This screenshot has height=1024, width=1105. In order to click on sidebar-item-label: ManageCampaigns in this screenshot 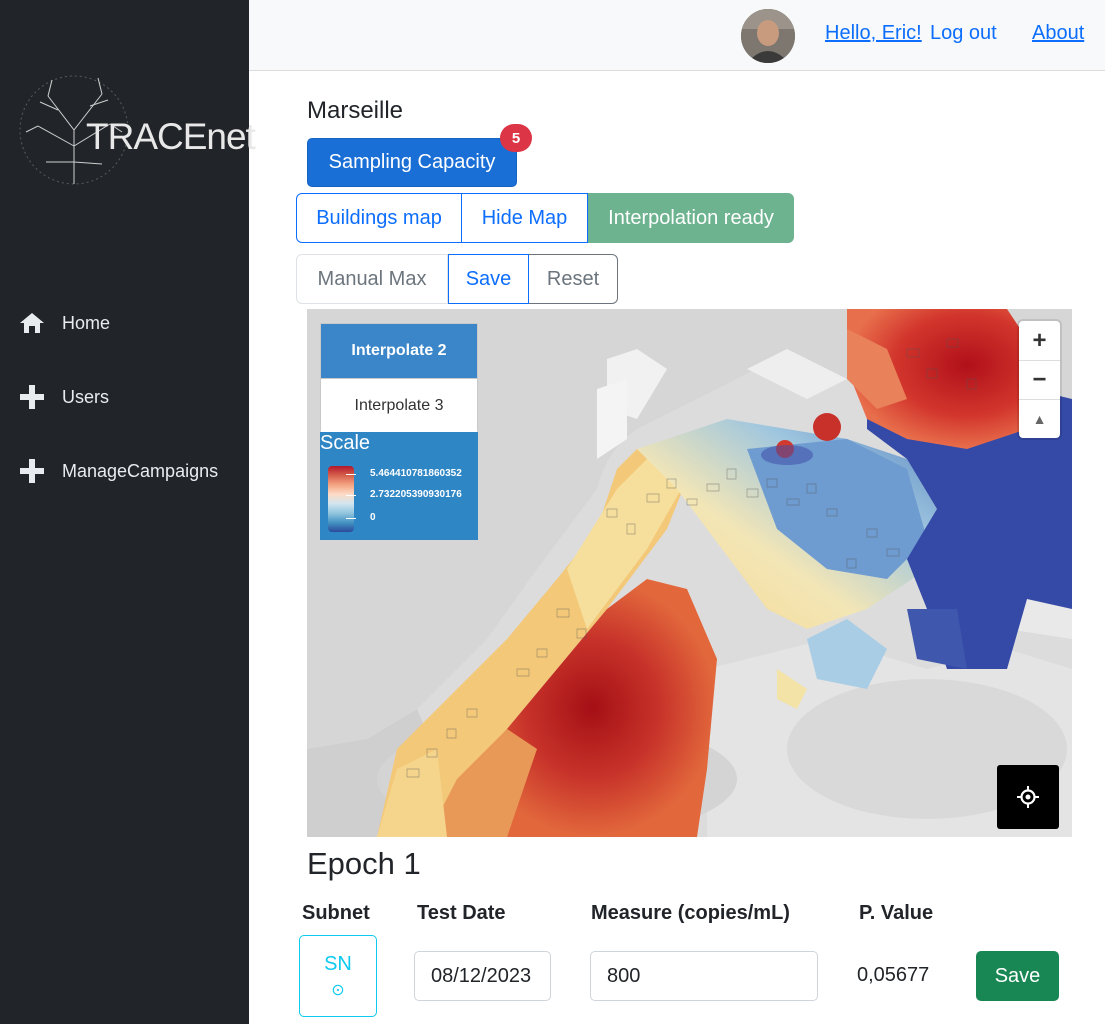, I will do `click(140, 470)`.